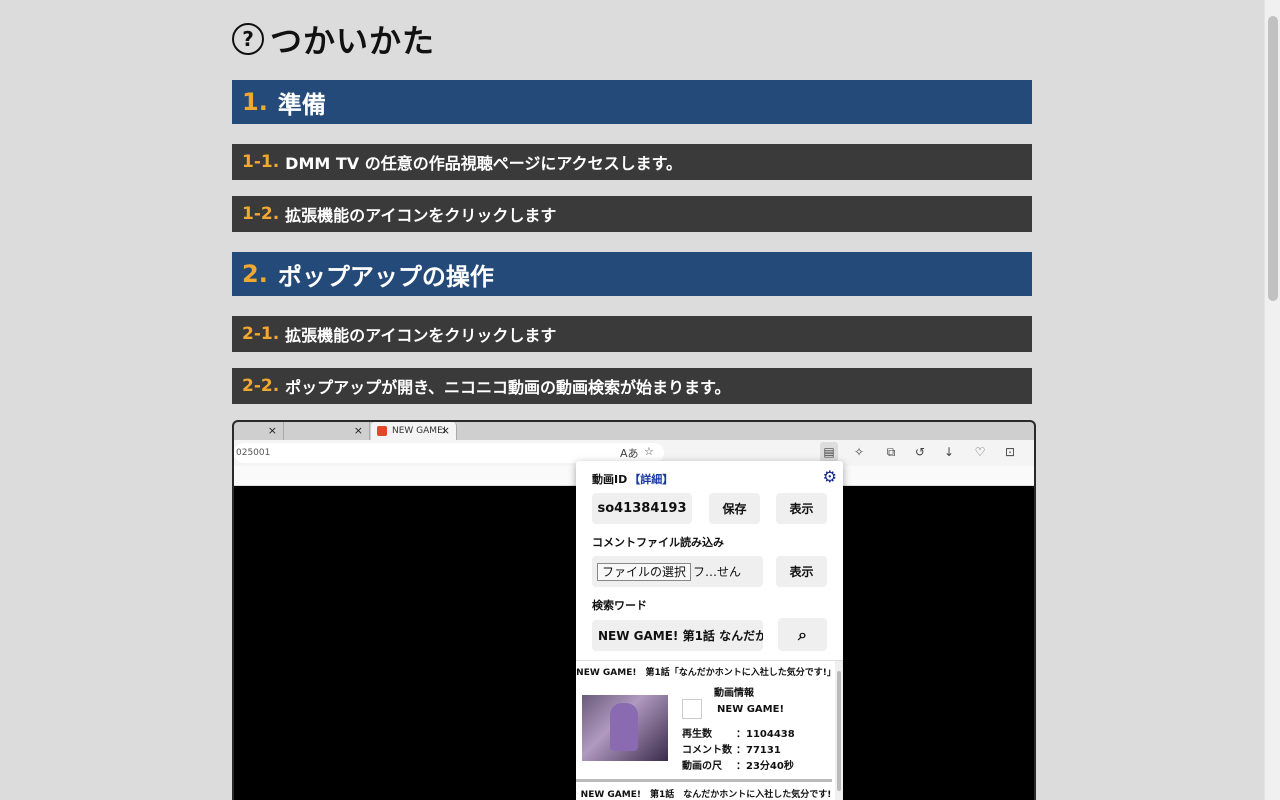 The width and height of the screenshot is (1280, 800). Describe the element at coordinates (1273, 158) in the screenshot. I see `scrollbar-thumb` at that location.